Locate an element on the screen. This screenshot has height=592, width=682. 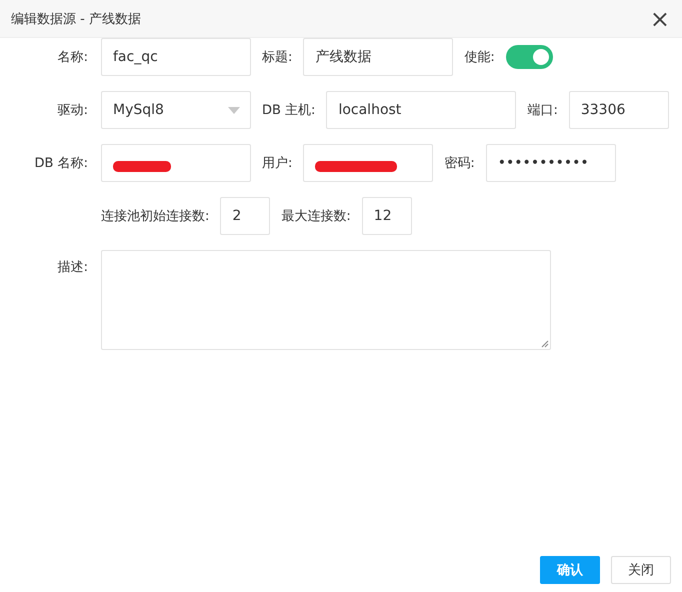
input-field: 12 is located at coordinates (387, 216).